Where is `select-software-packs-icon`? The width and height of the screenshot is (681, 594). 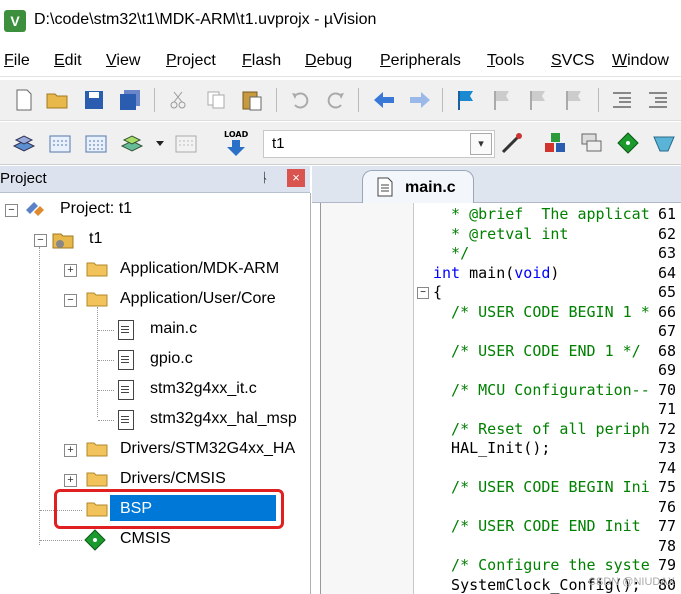
select-software-packs-icon is located at coordinates (664, 143).